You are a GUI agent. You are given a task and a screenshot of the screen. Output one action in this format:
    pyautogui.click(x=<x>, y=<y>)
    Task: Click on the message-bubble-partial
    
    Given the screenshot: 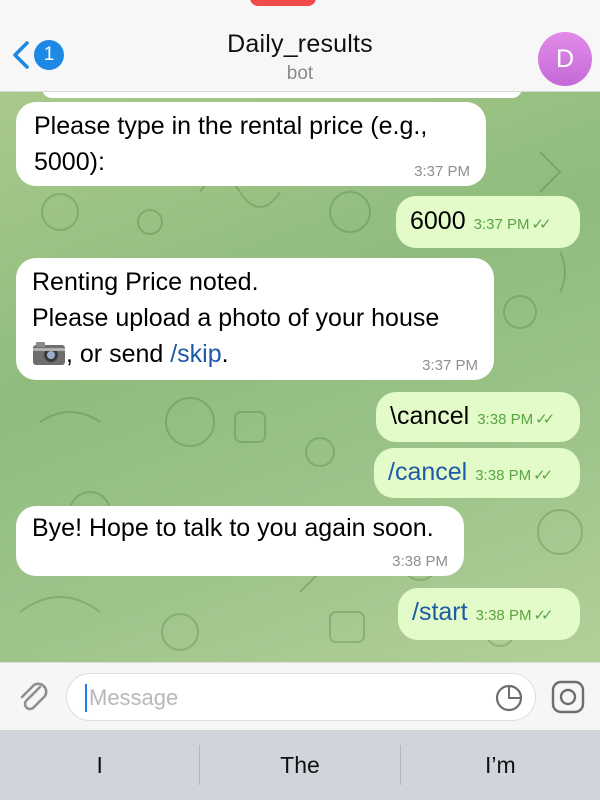 What is the action you would take?
    pyautogui.click(x=282, y=95)
    